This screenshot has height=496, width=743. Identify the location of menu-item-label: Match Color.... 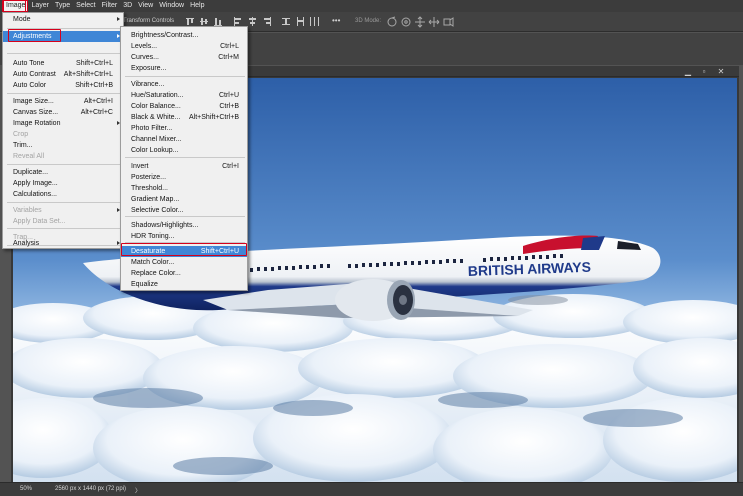
(153, 262).